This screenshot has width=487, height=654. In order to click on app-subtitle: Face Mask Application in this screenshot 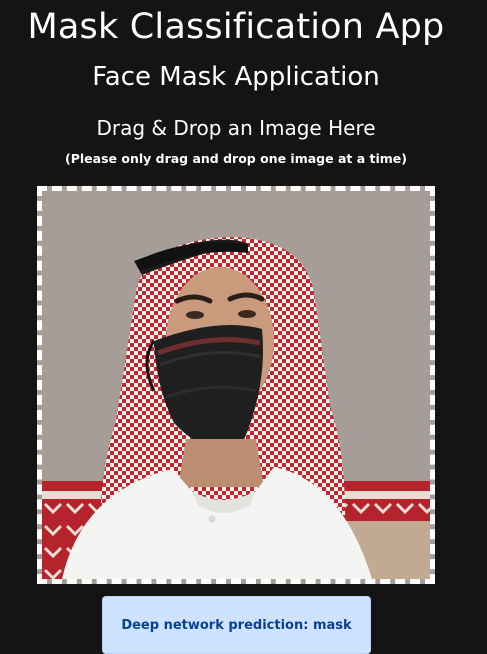, I will do `click(236, 77)`.